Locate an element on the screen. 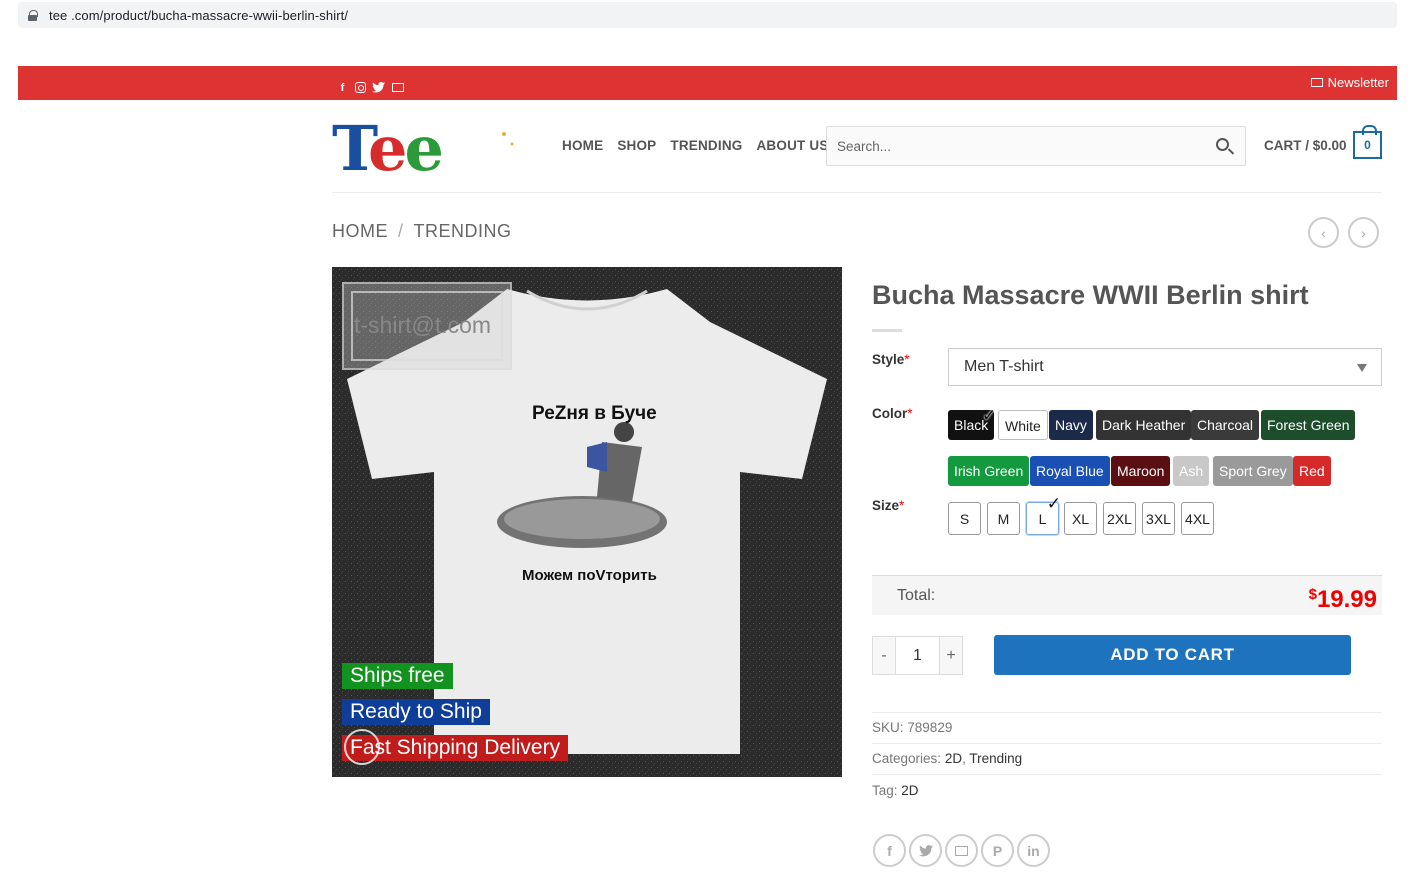  share-pinterest-icon: P is located at coordinates (997, 850).